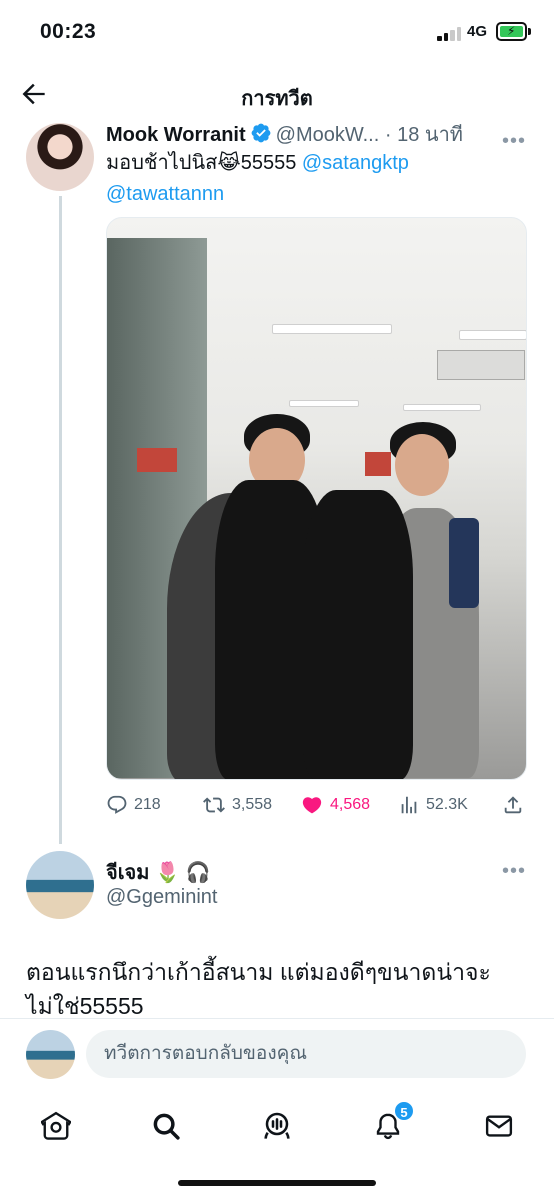  Describe the element at coordinates (277, 99) in the screenshot. I see `page-title: การทวีต` at that location.